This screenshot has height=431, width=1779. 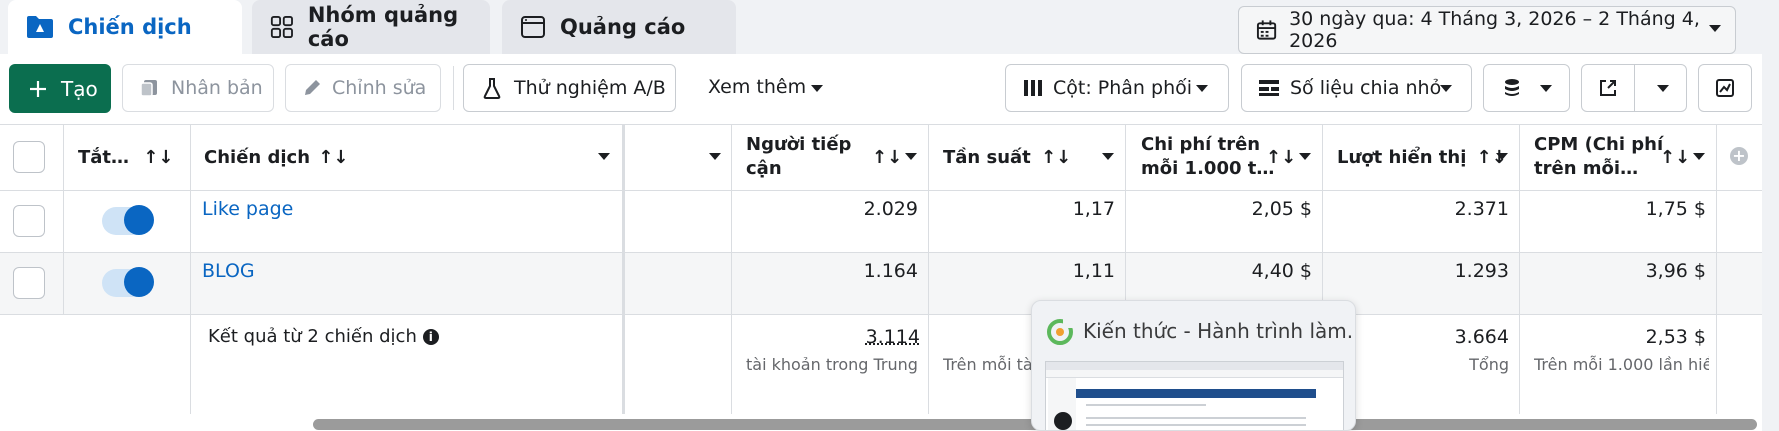 I want to click on grid-icon, so click(x=281, y=27).